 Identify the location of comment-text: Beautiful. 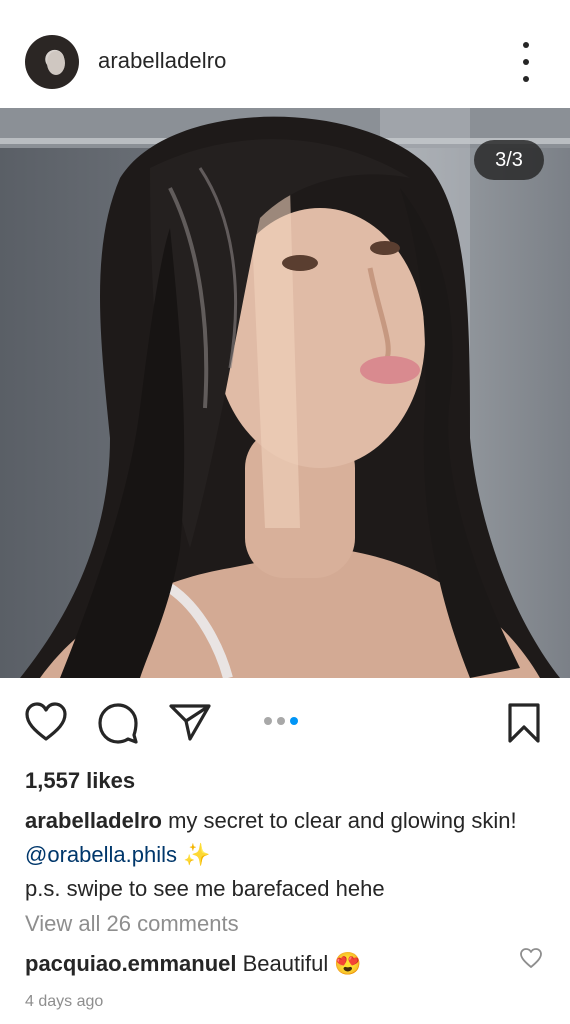
(285, 963).